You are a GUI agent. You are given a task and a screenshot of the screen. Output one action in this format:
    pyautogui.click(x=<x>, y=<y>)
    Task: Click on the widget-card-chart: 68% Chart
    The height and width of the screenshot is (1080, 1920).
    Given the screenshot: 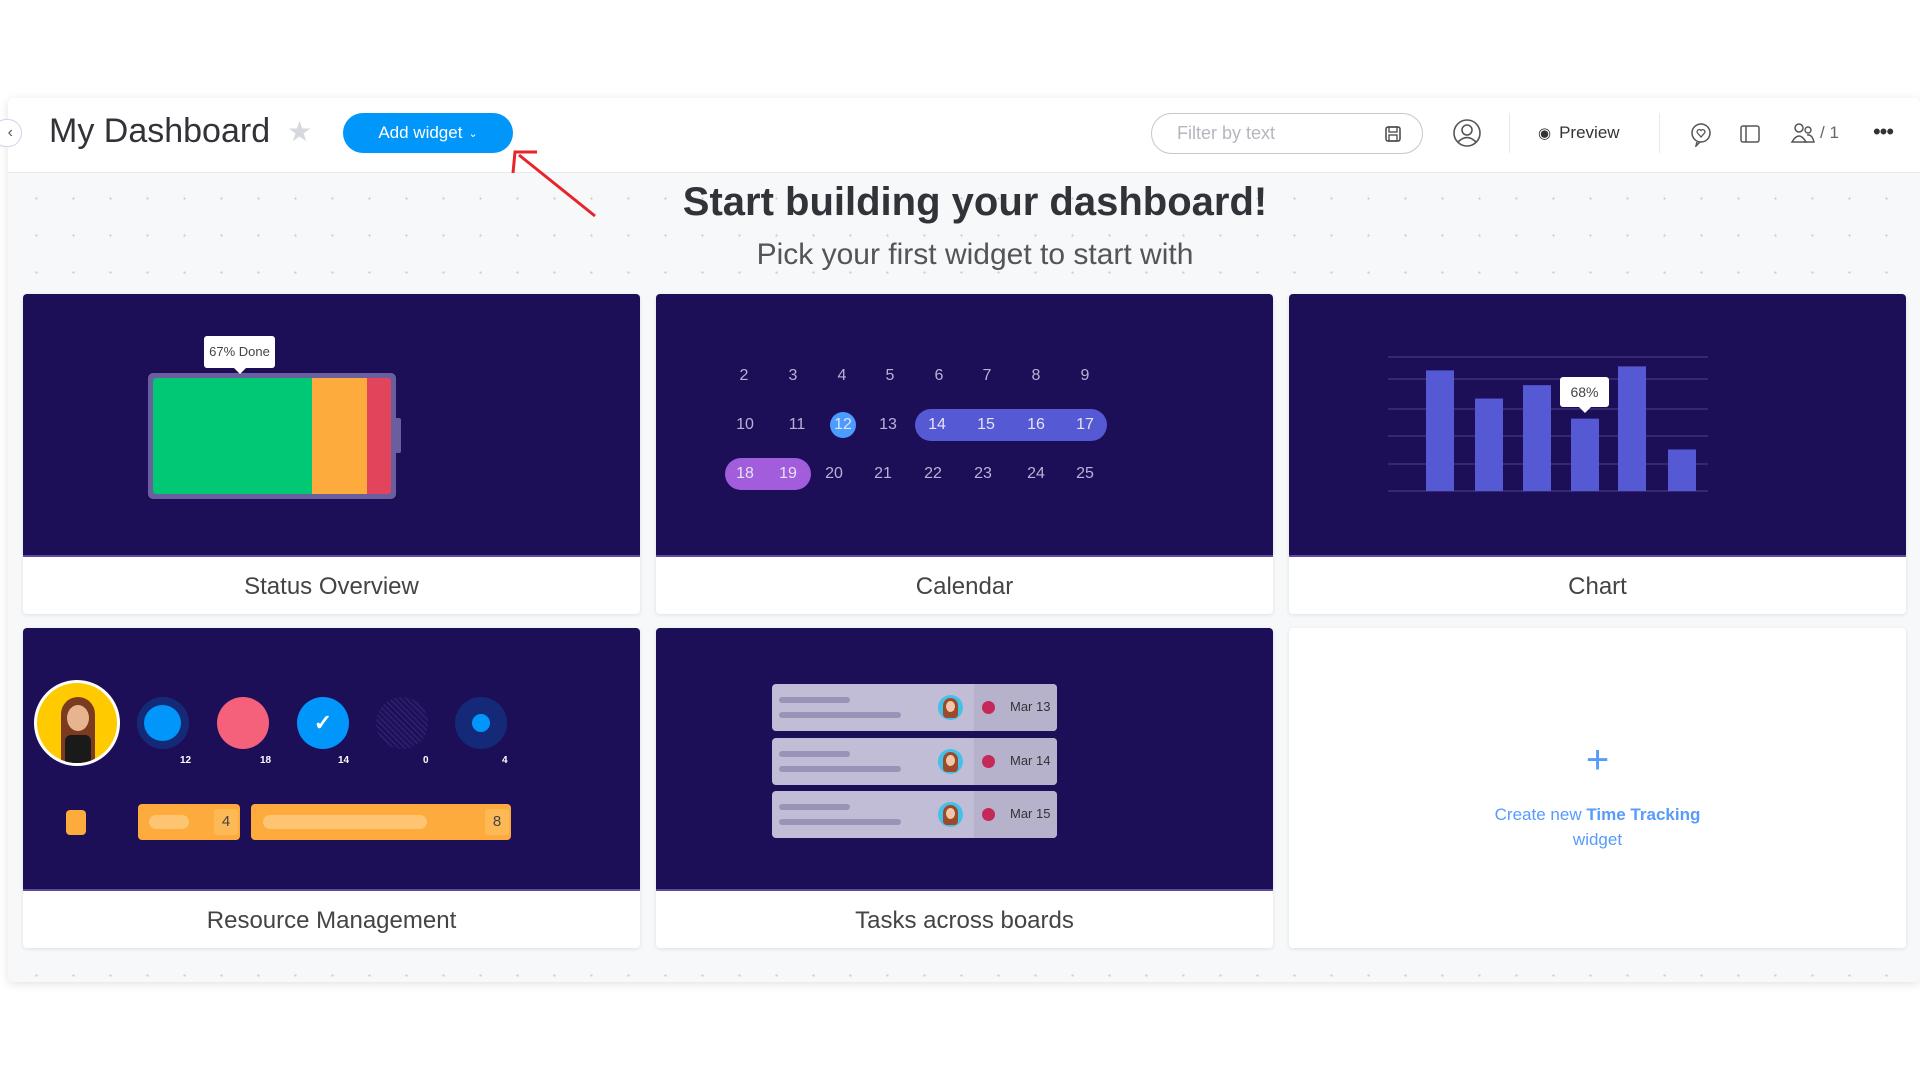 What is the action you would take?
    pyautogui.click(x=1597, y=454)
    